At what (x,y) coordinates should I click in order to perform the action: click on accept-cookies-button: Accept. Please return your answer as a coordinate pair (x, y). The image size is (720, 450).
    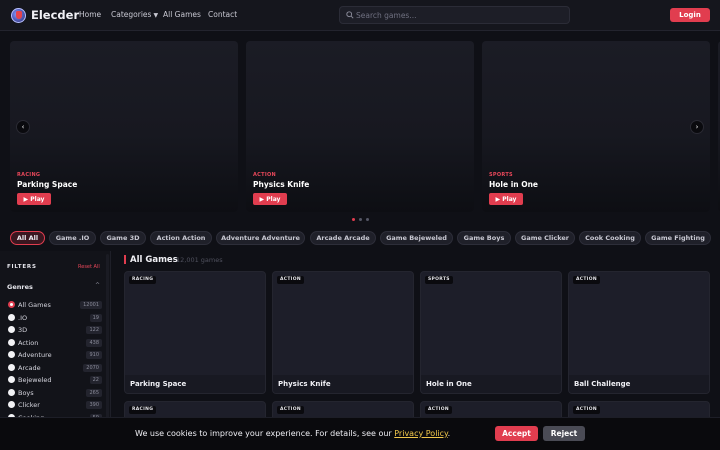
    Looking at the image, I should click on (516, 433).